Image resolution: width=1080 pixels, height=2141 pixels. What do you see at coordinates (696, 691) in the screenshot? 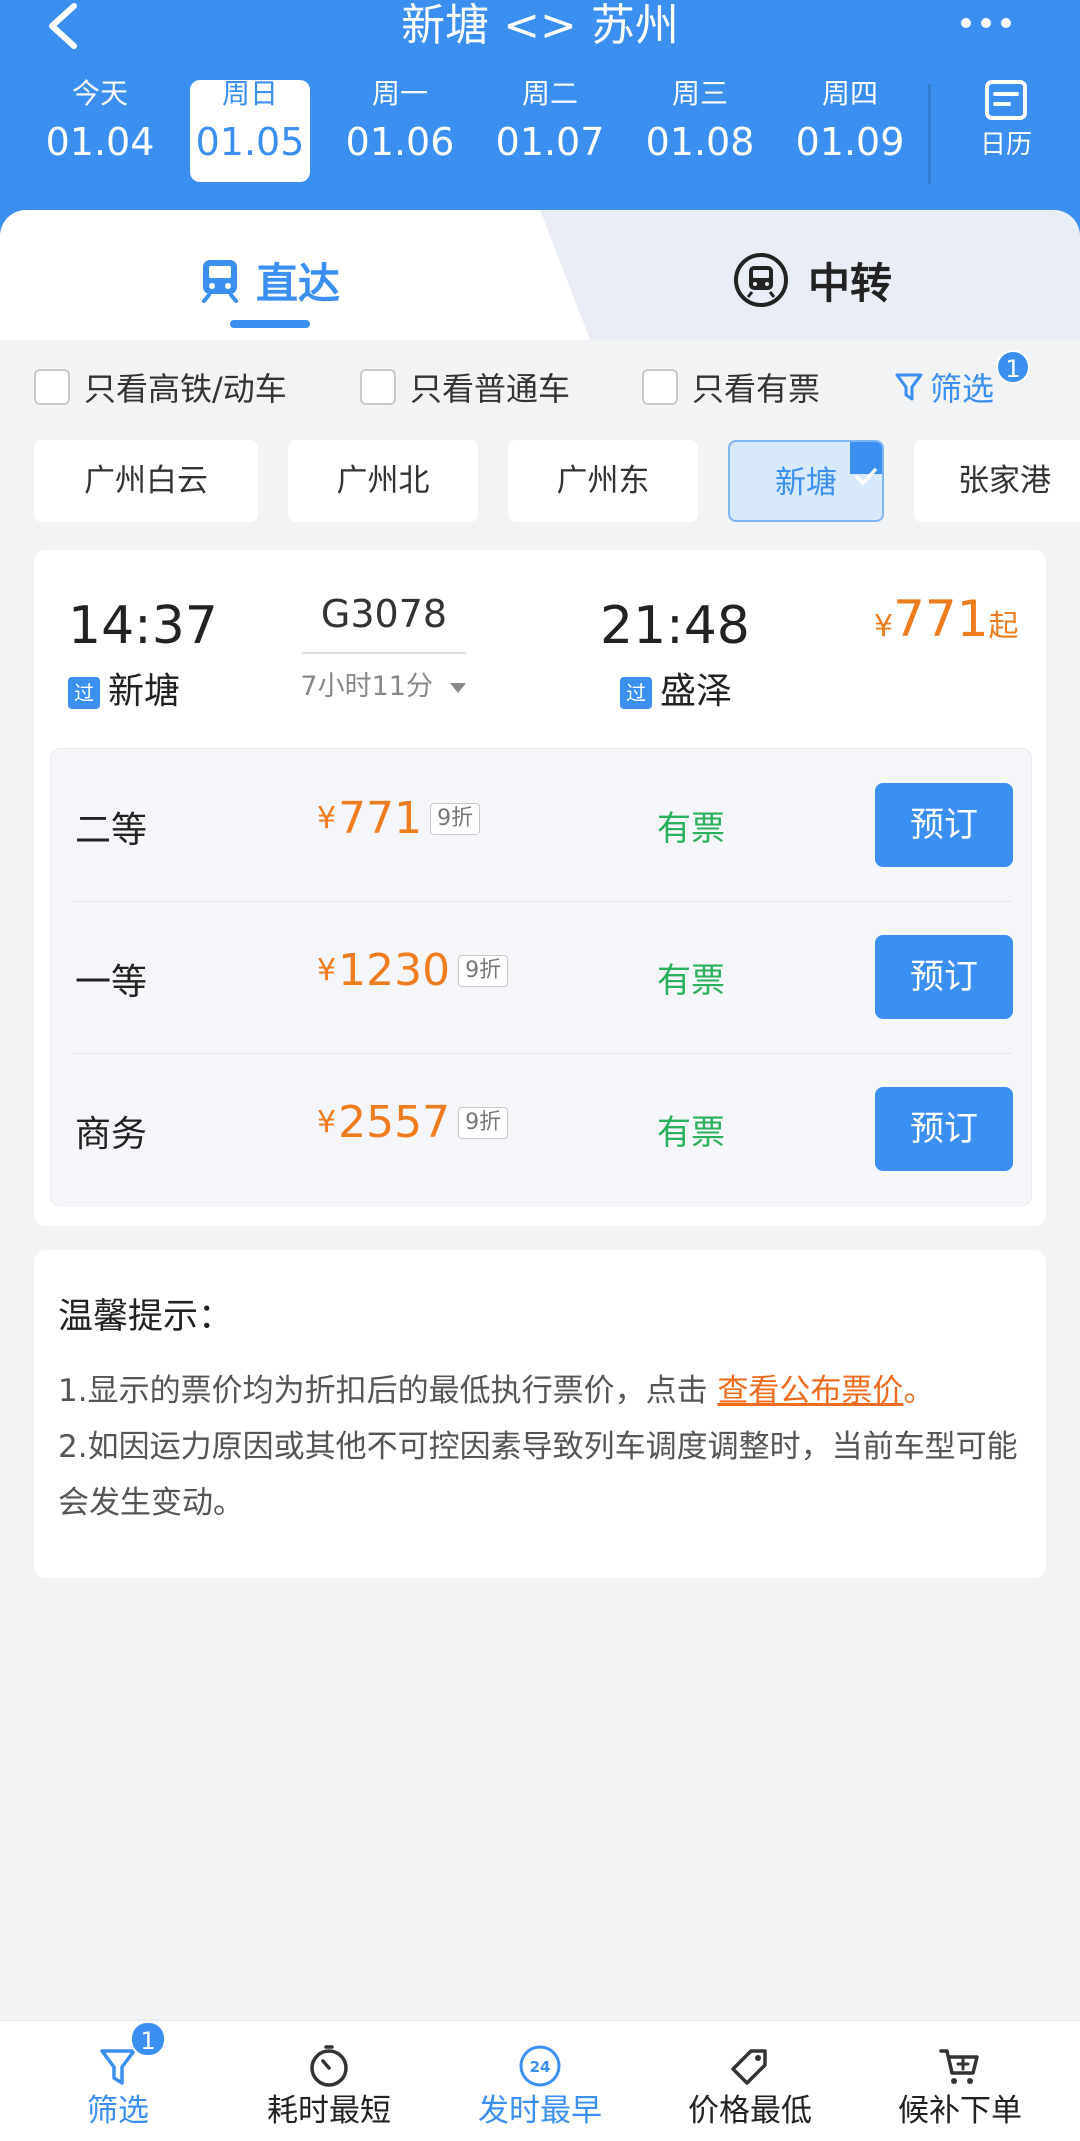
I see `arrival-station-name: 盛泽` at bounding box center [696, 691].